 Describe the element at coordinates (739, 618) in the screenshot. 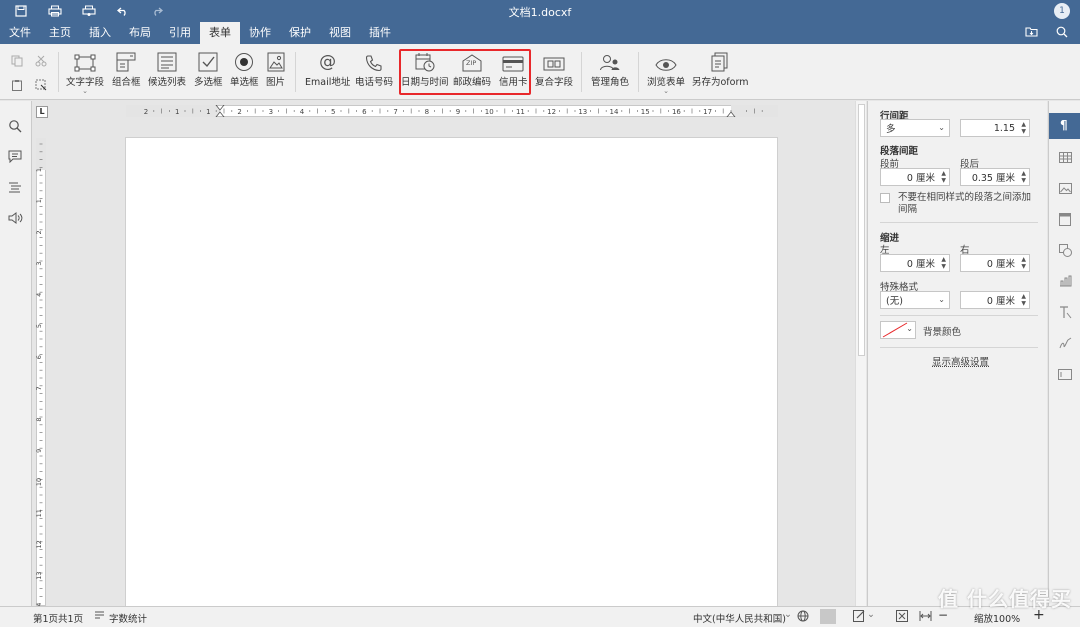

I see `document-language: 中文(中华人民共和国)` at that location.